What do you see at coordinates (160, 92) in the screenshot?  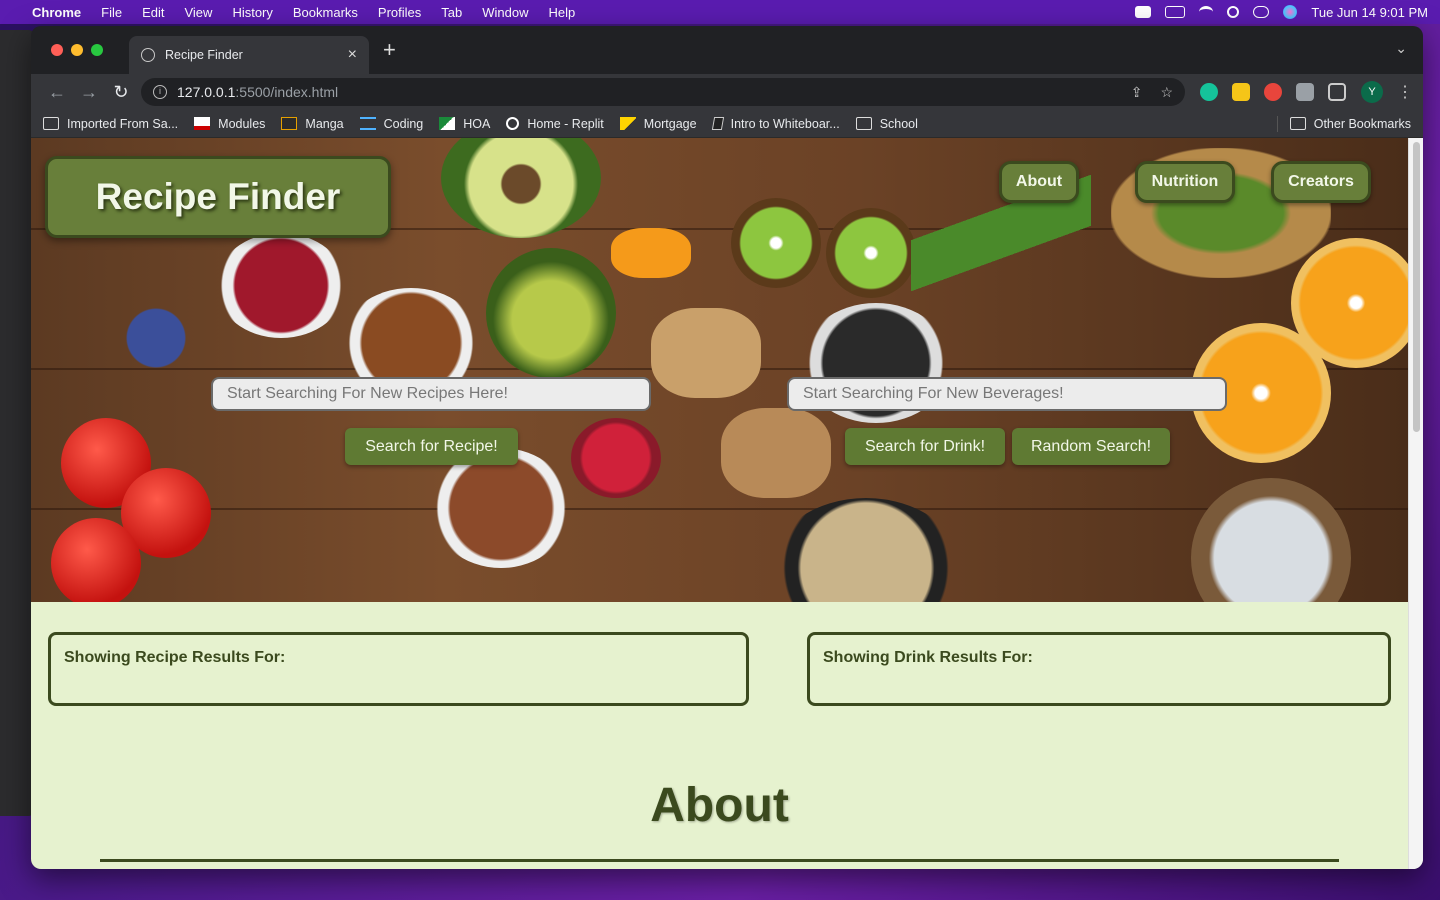 I see `site-info-icon: i` at bounding box center [160, 92].